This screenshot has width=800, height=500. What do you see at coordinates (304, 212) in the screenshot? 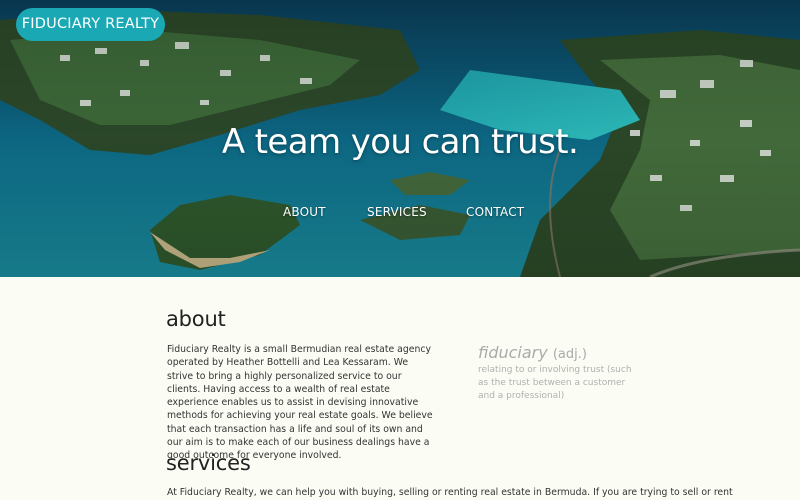
I see `nav-about-link: ABOUT` at bounding box center [304, 212].